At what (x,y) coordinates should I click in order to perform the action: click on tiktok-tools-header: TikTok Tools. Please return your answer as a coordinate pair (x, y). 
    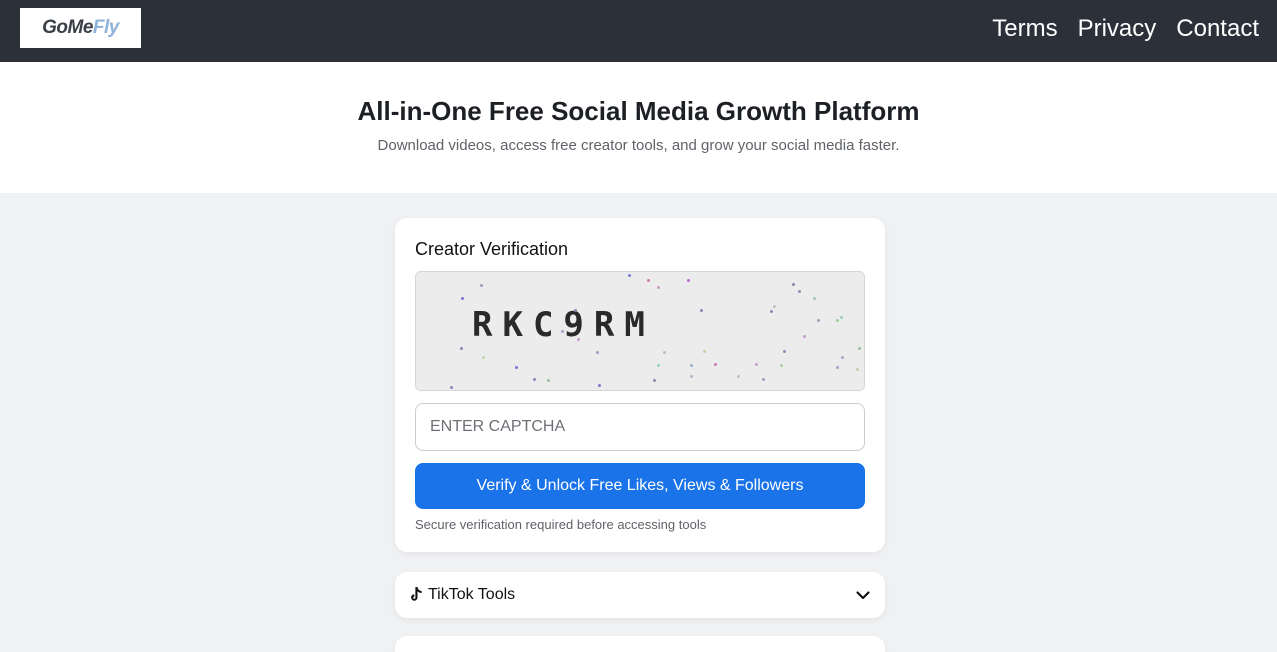
    Looking at the image, I should click on (639, 595).